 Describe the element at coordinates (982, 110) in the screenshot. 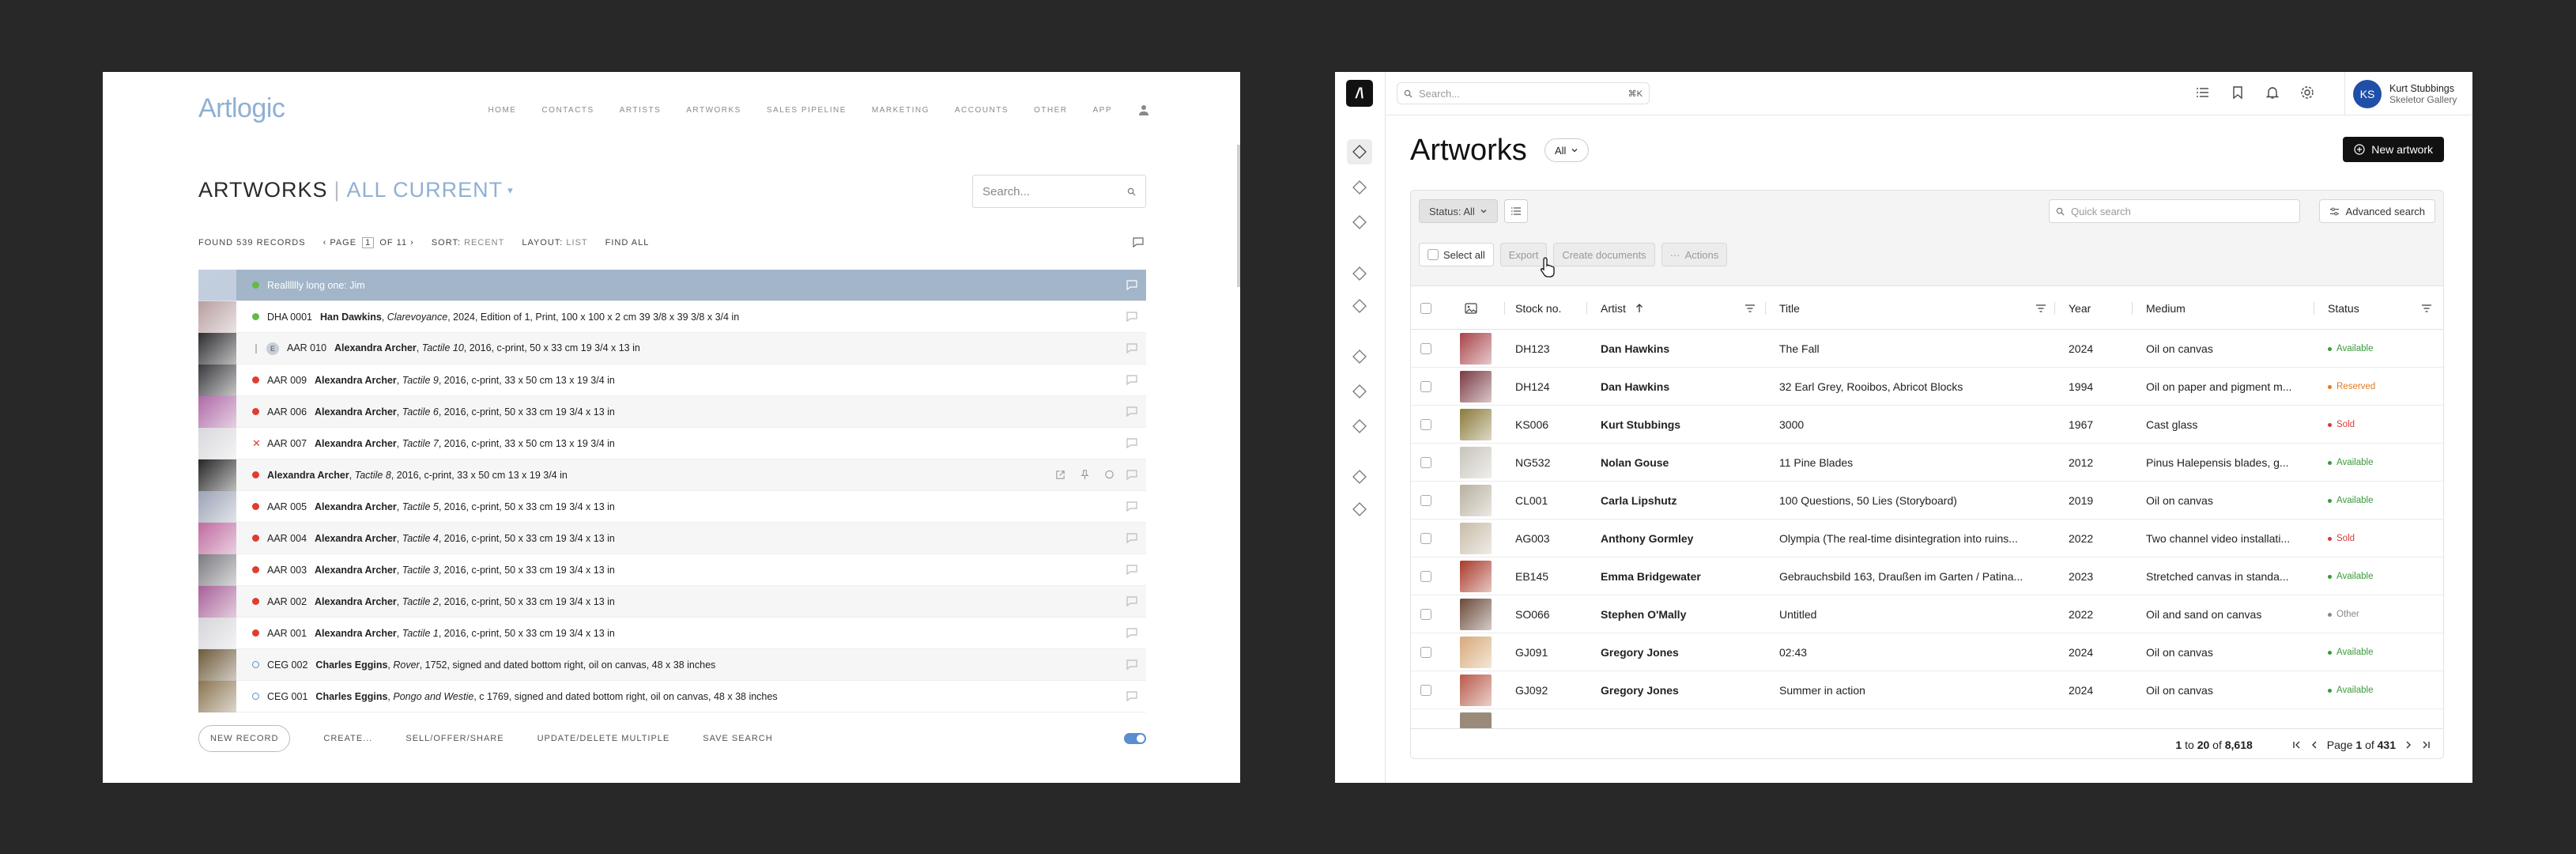

I see `nav-accounts: ACCOUNTS` at that location.